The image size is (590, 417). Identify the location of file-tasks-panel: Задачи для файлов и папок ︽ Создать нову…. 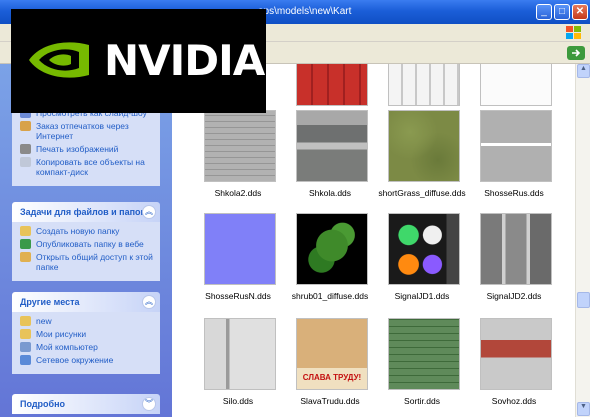
(86, 241).